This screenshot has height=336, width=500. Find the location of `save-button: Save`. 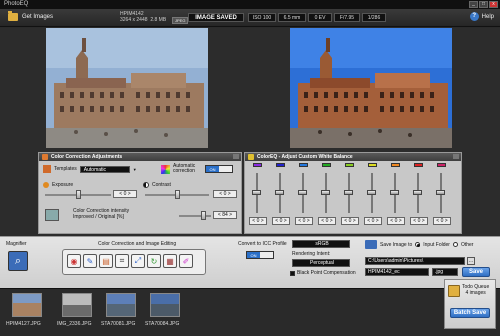

save-button: Save is located at coordinates (476, 272).